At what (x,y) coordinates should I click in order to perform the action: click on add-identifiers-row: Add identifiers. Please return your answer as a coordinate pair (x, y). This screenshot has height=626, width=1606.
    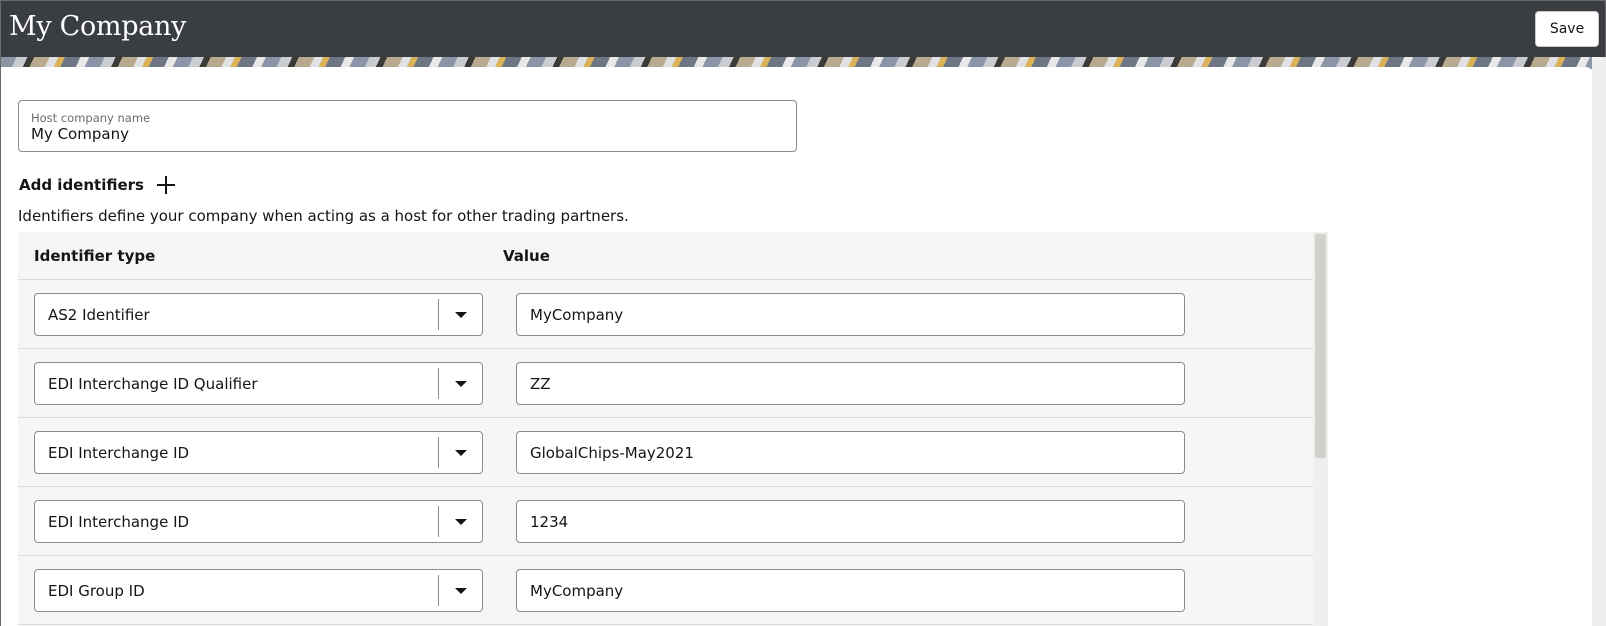
    Looking at the image, I should click on (97, 185).